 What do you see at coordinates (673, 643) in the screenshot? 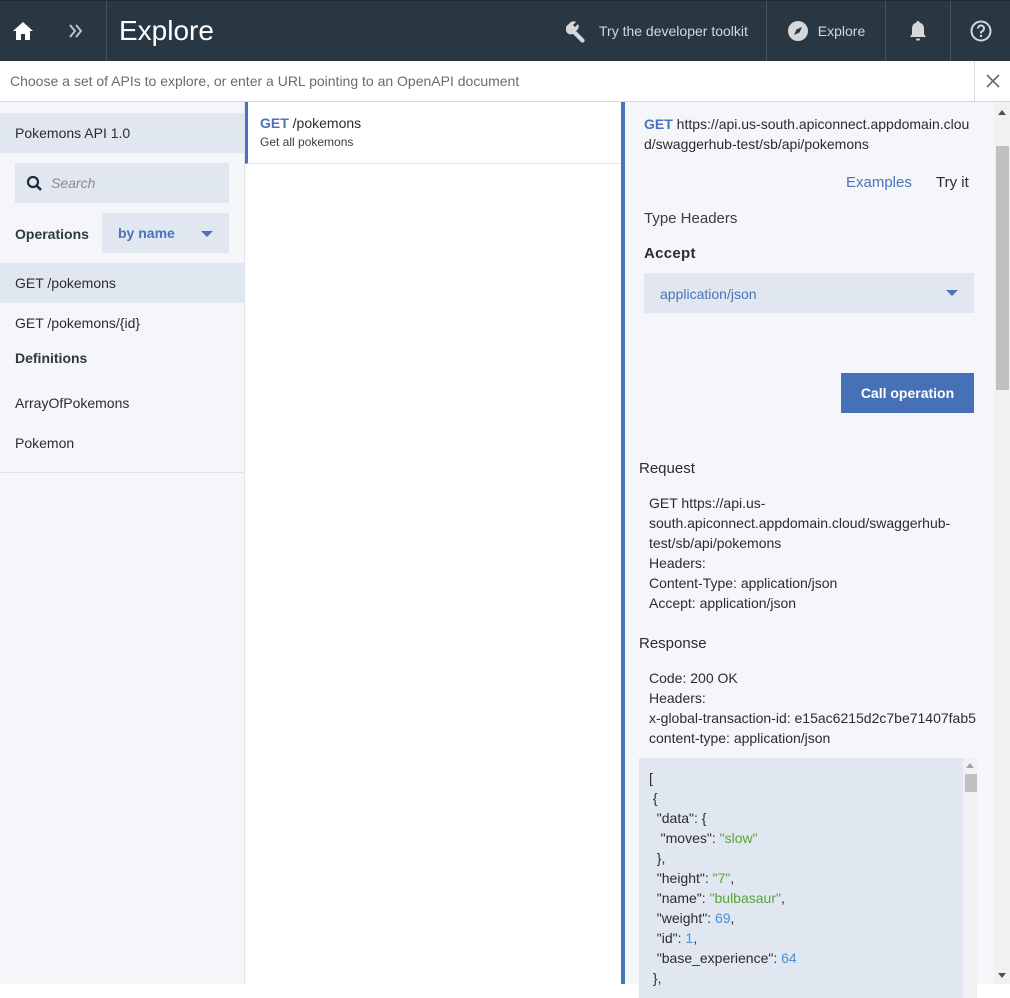
I see `response-label: Response` at bounding box center [673, 643].